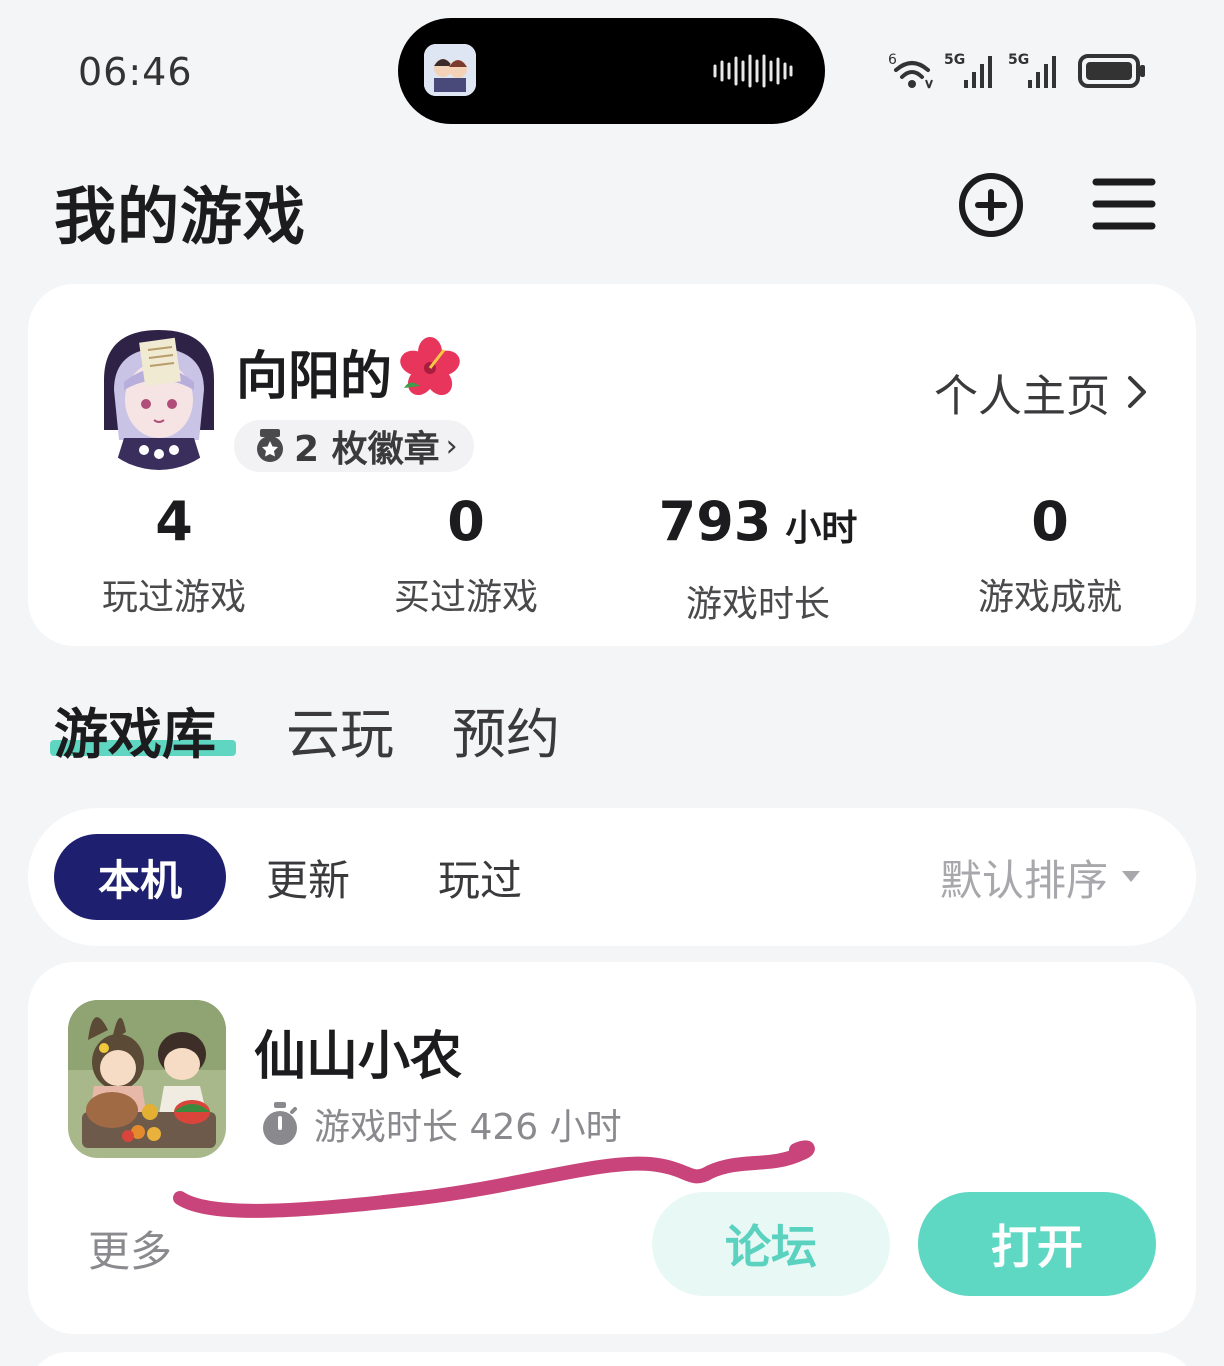  I want to click on forum-button: 论坛, so click(771, 1244).